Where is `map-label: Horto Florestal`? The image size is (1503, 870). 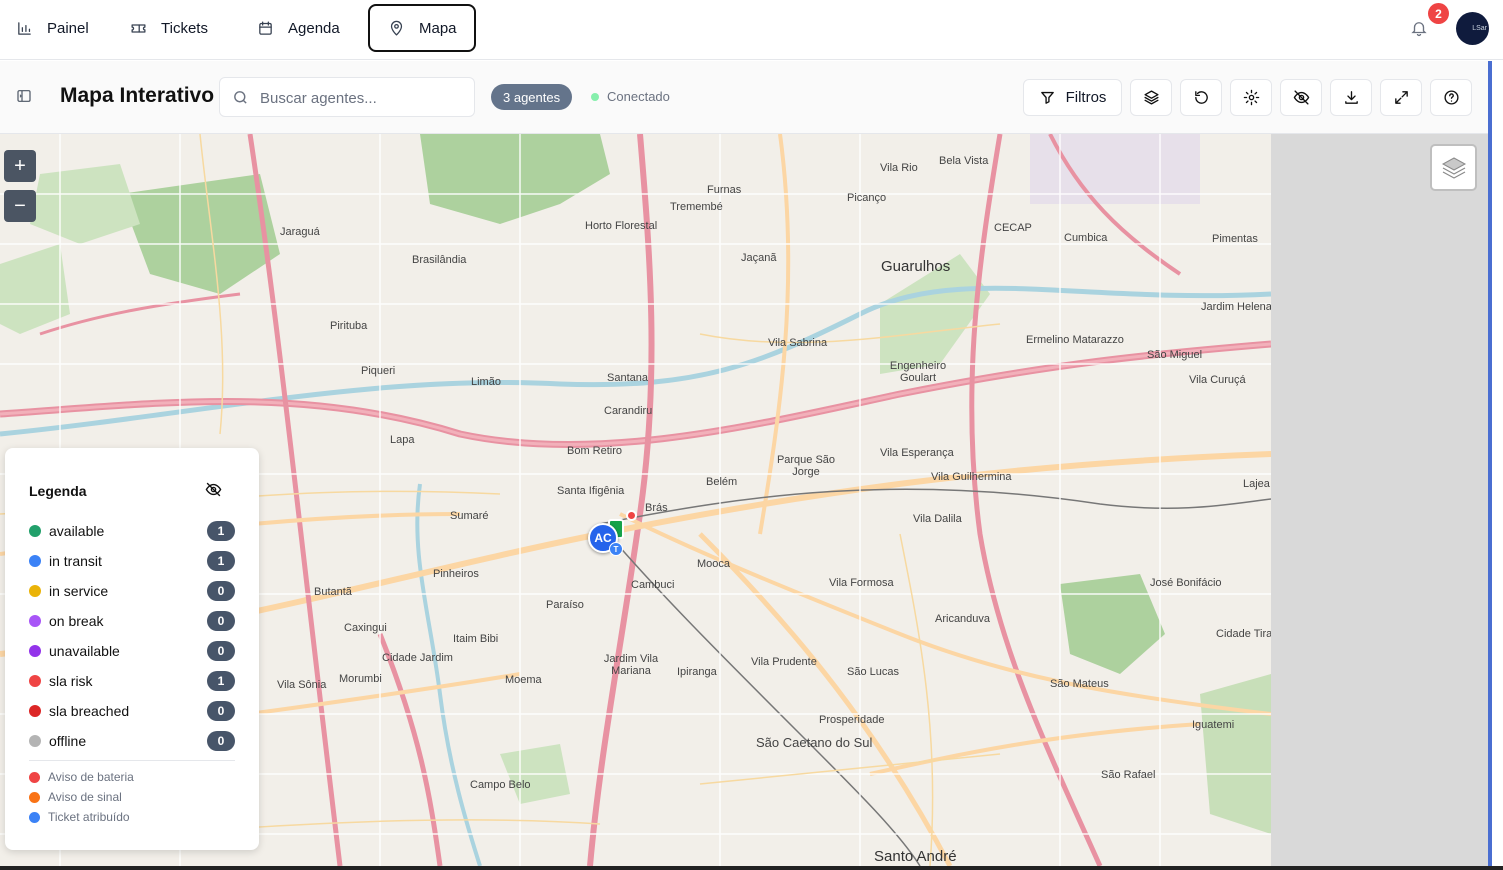 map-label: Horto Florestal is located at coordinates (621, 226).